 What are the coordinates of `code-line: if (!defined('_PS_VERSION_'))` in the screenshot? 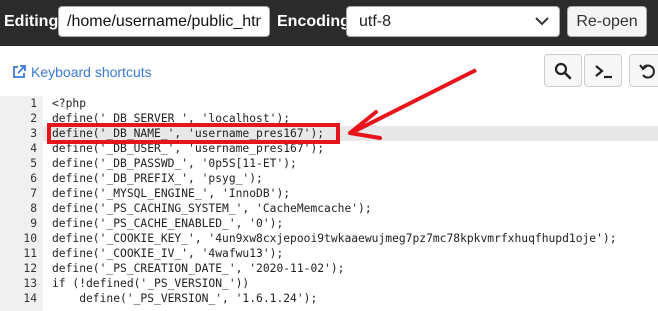 It's located at (150, 283).